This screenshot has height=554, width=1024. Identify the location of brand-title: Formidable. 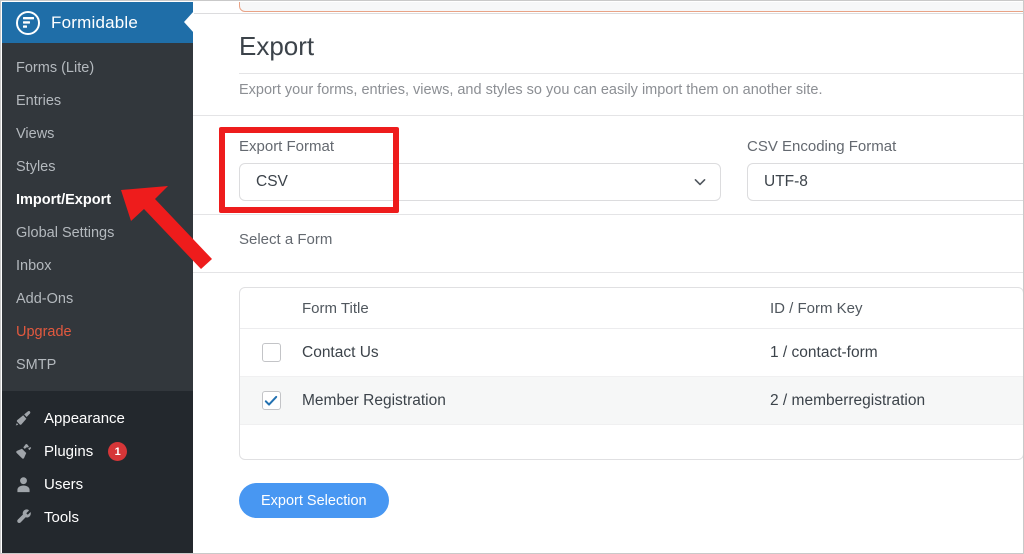
(95, 22).